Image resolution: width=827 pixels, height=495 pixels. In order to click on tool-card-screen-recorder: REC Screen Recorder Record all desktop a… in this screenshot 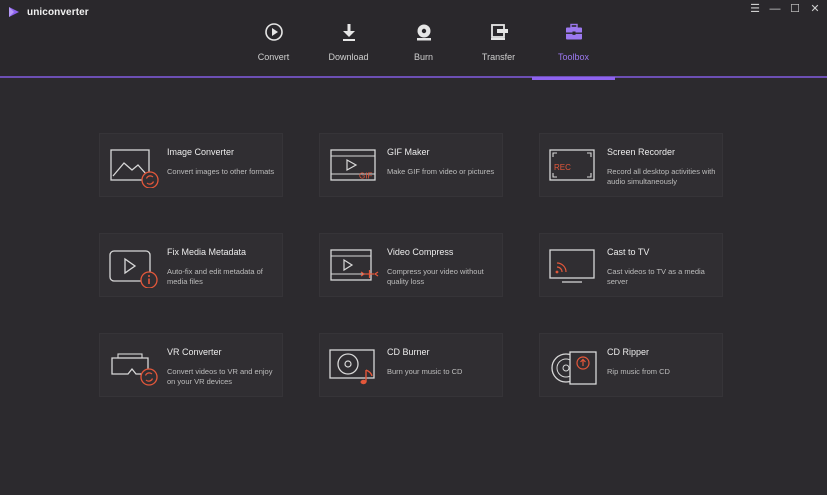, I will do `click(631, 165)`.